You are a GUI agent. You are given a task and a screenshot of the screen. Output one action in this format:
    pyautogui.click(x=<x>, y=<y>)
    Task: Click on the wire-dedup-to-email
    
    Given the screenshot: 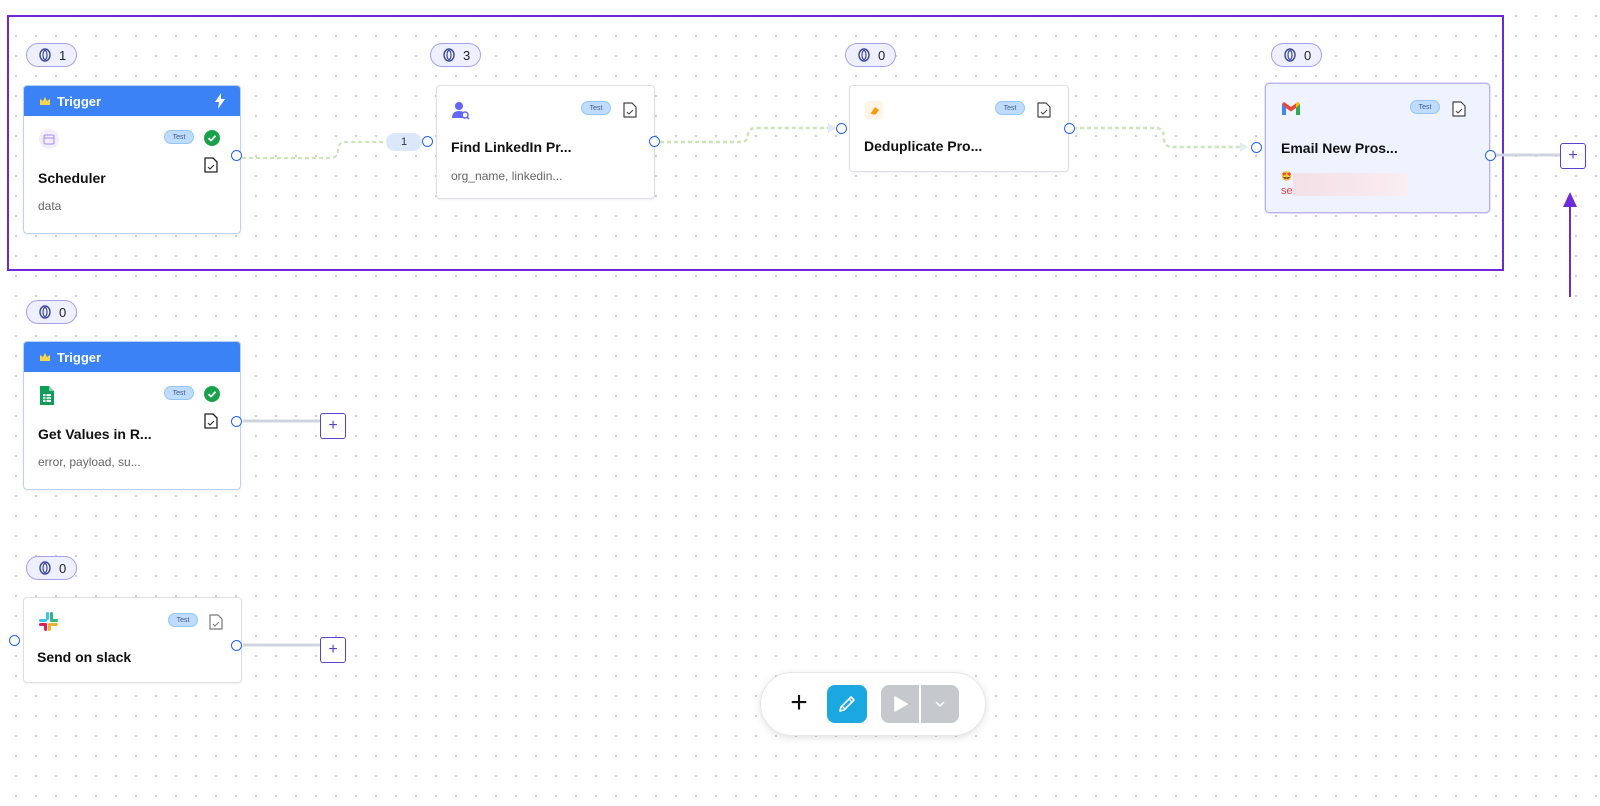 What is the action you would take?
    pyautogui.click(x=1156, y=137)
    